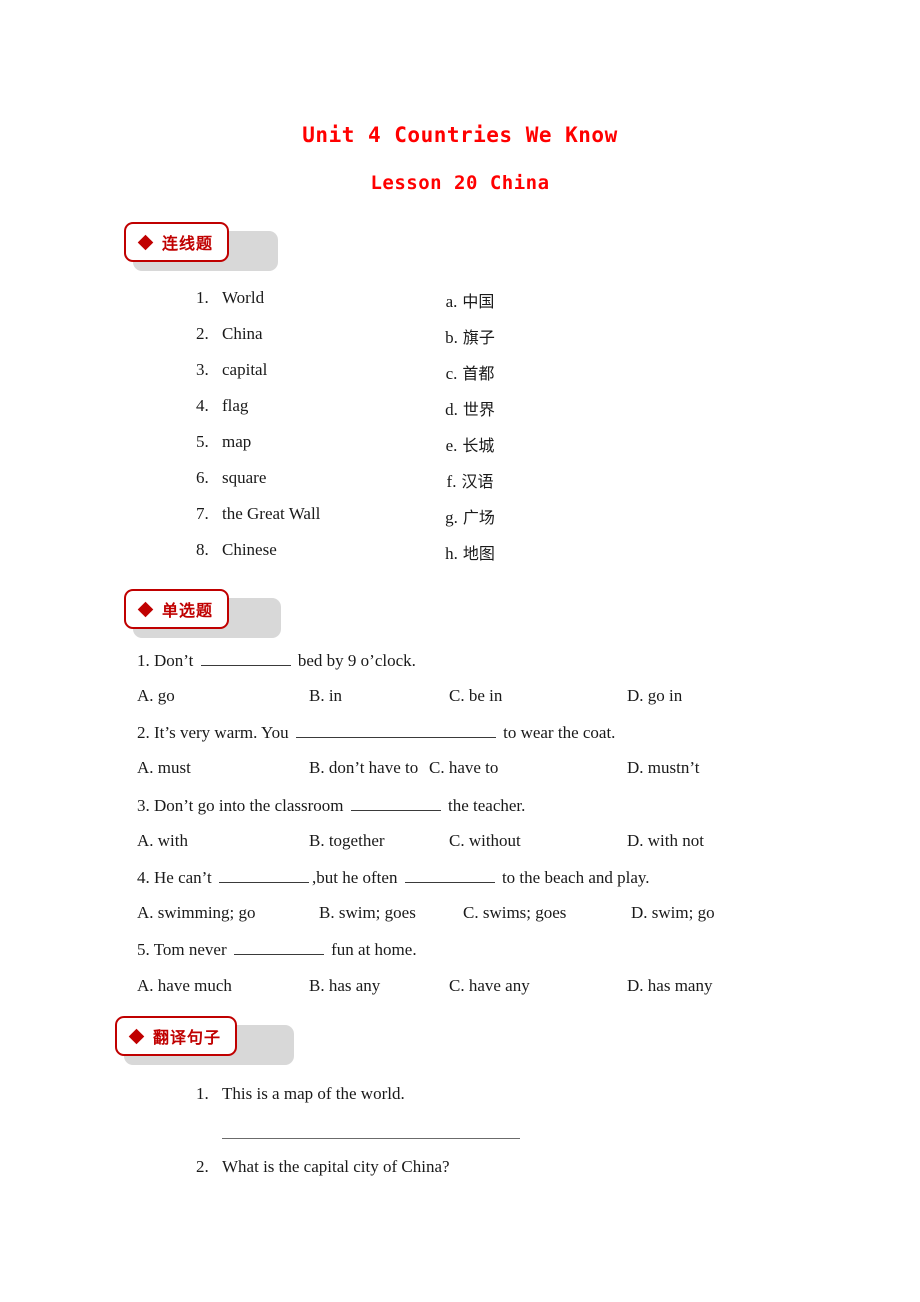 This screenshot has height=1302, width=920. I want to click on badge-multiple-choice: 单选题, so click(177, 609).